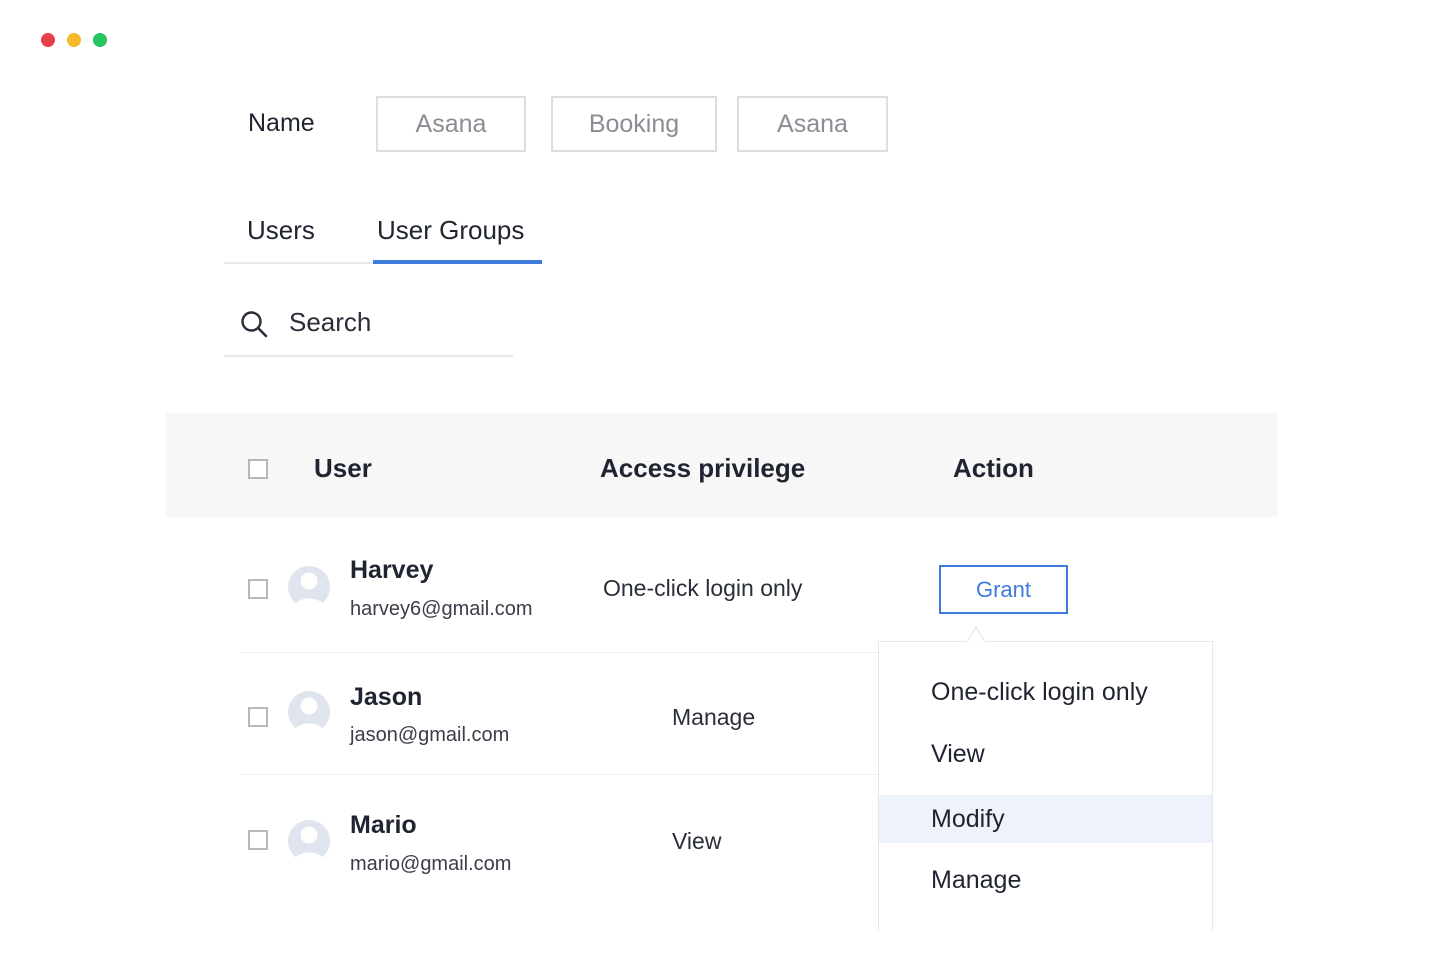 The height and width of the screenshot is (978, 1444). Describe the element at coordinates (441, 609) in the screenshot. I see `user-email: harvey6@gmail.com` at that location.